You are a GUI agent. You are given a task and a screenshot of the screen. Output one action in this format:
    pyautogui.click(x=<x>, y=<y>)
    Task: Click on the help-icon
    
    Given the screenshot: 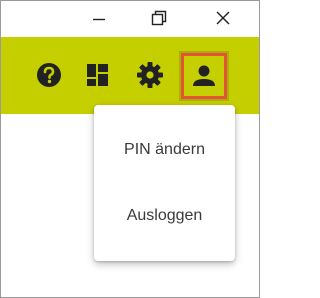 What is the action you would take?
    pyautogui.click(x=49, y=75)
    